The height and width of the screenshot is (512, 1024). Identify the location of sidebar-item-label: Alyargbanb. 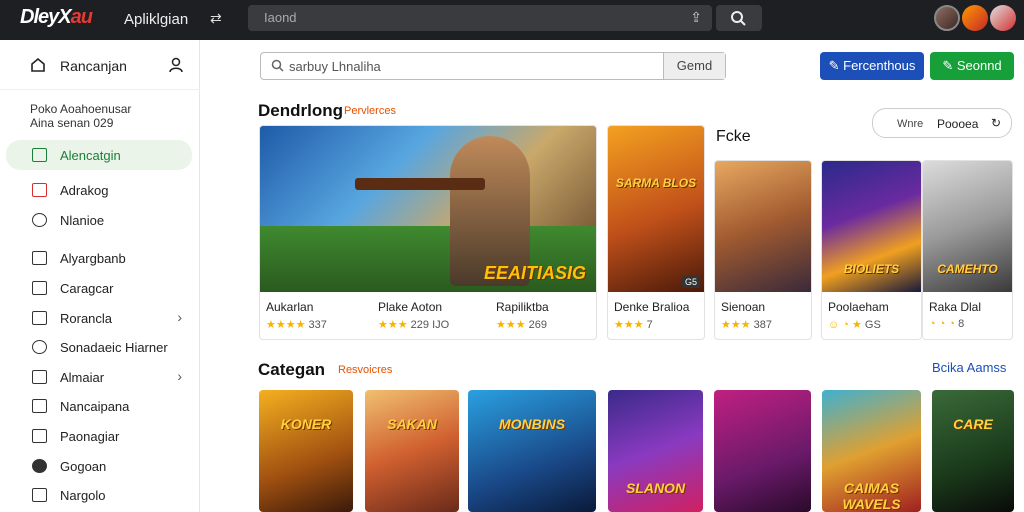
(93, 258).